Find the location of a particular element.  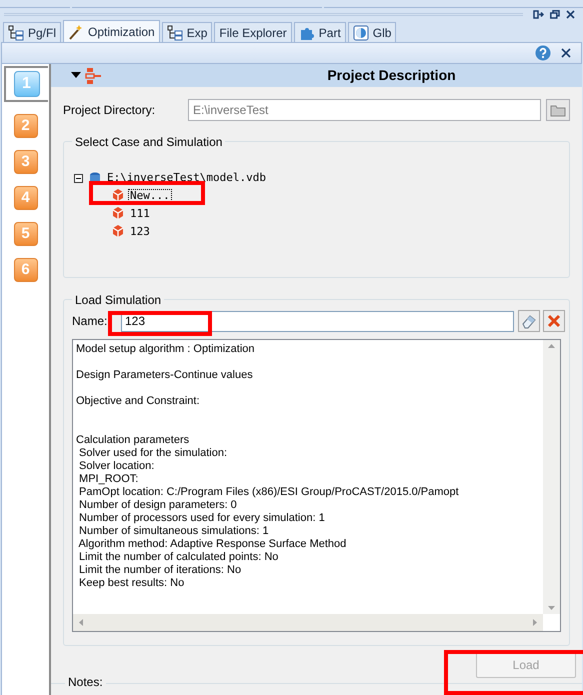

tab: Exp is located at coordinates (187, 32).